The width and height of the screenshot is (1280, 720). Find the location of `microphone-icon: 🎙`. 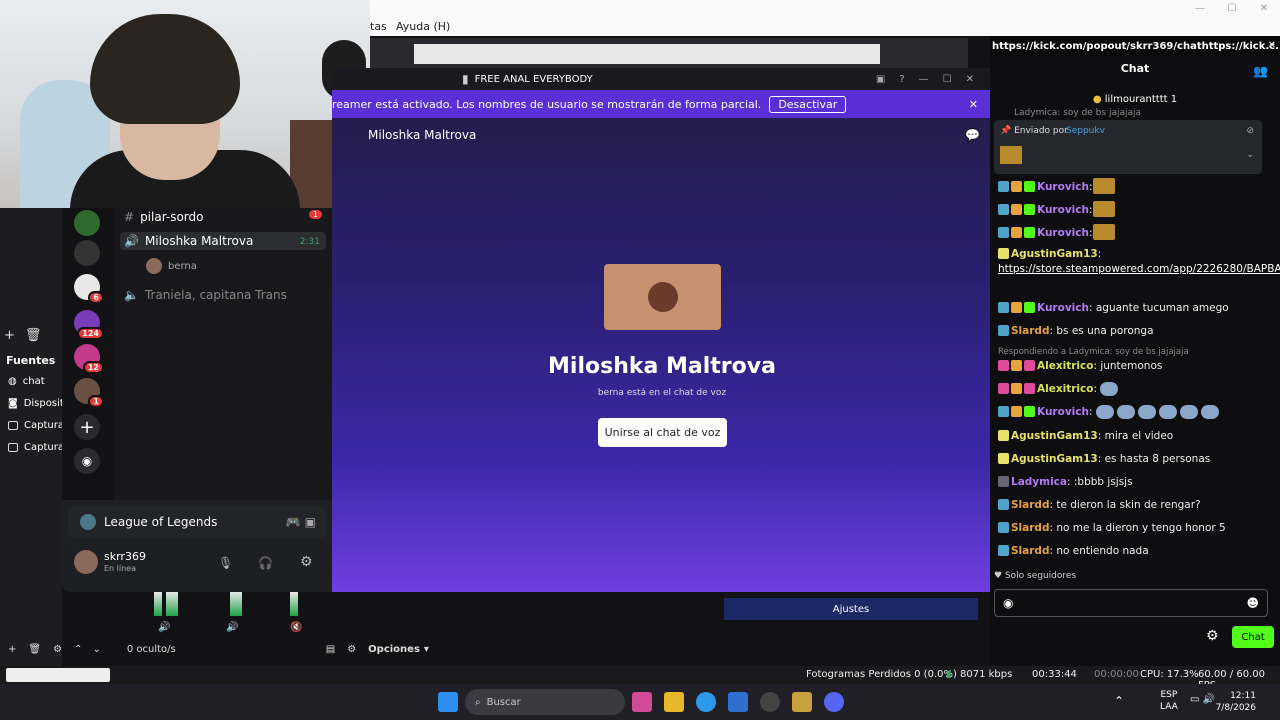

microphone-icon: 🎙 is located at coordinates (225, 563).